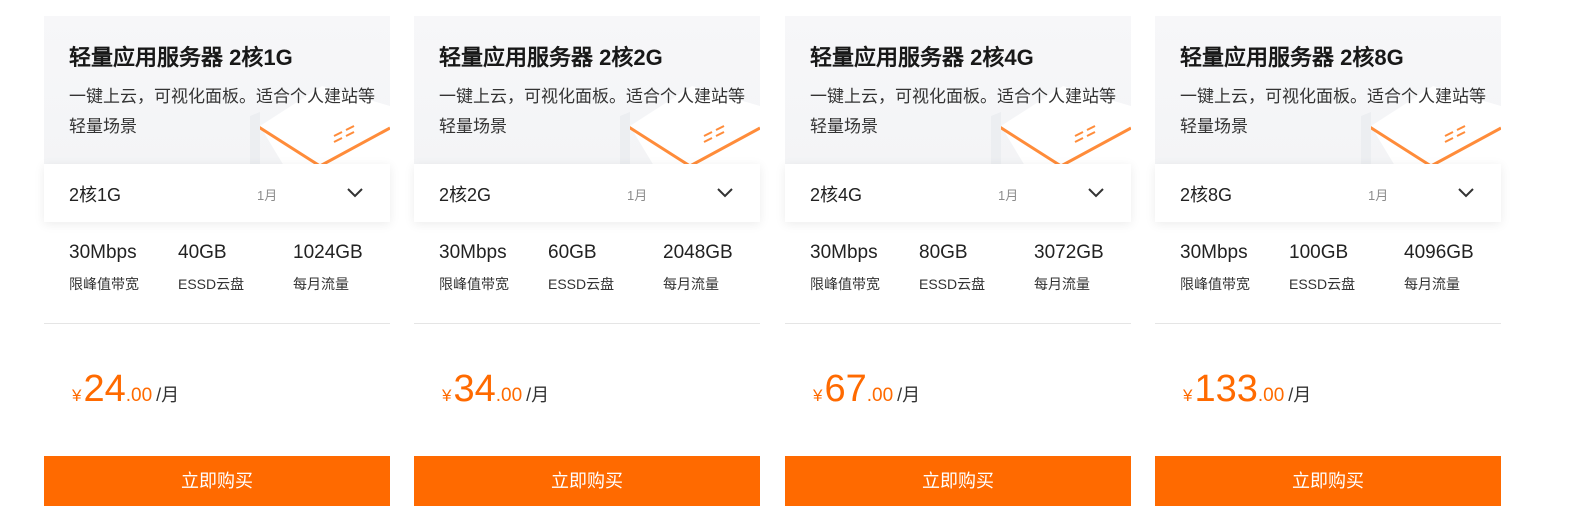 This screenshot has height=522, width=1588. What do you see at coordinates (474, 389) in the screenshot?
I see `price-integer: 34` at bounding box center [474, 389].